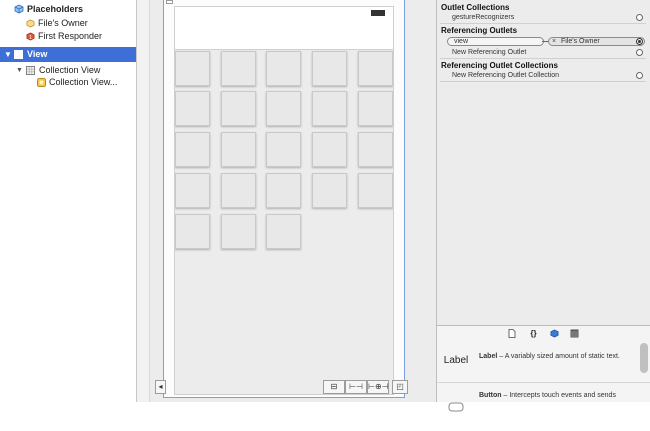 Image resolution: width=650 pixels, height=431 pixels. Describe the element at coordinates (488, 356) in the screenshot. I see `library-item-title: Label` at that location.